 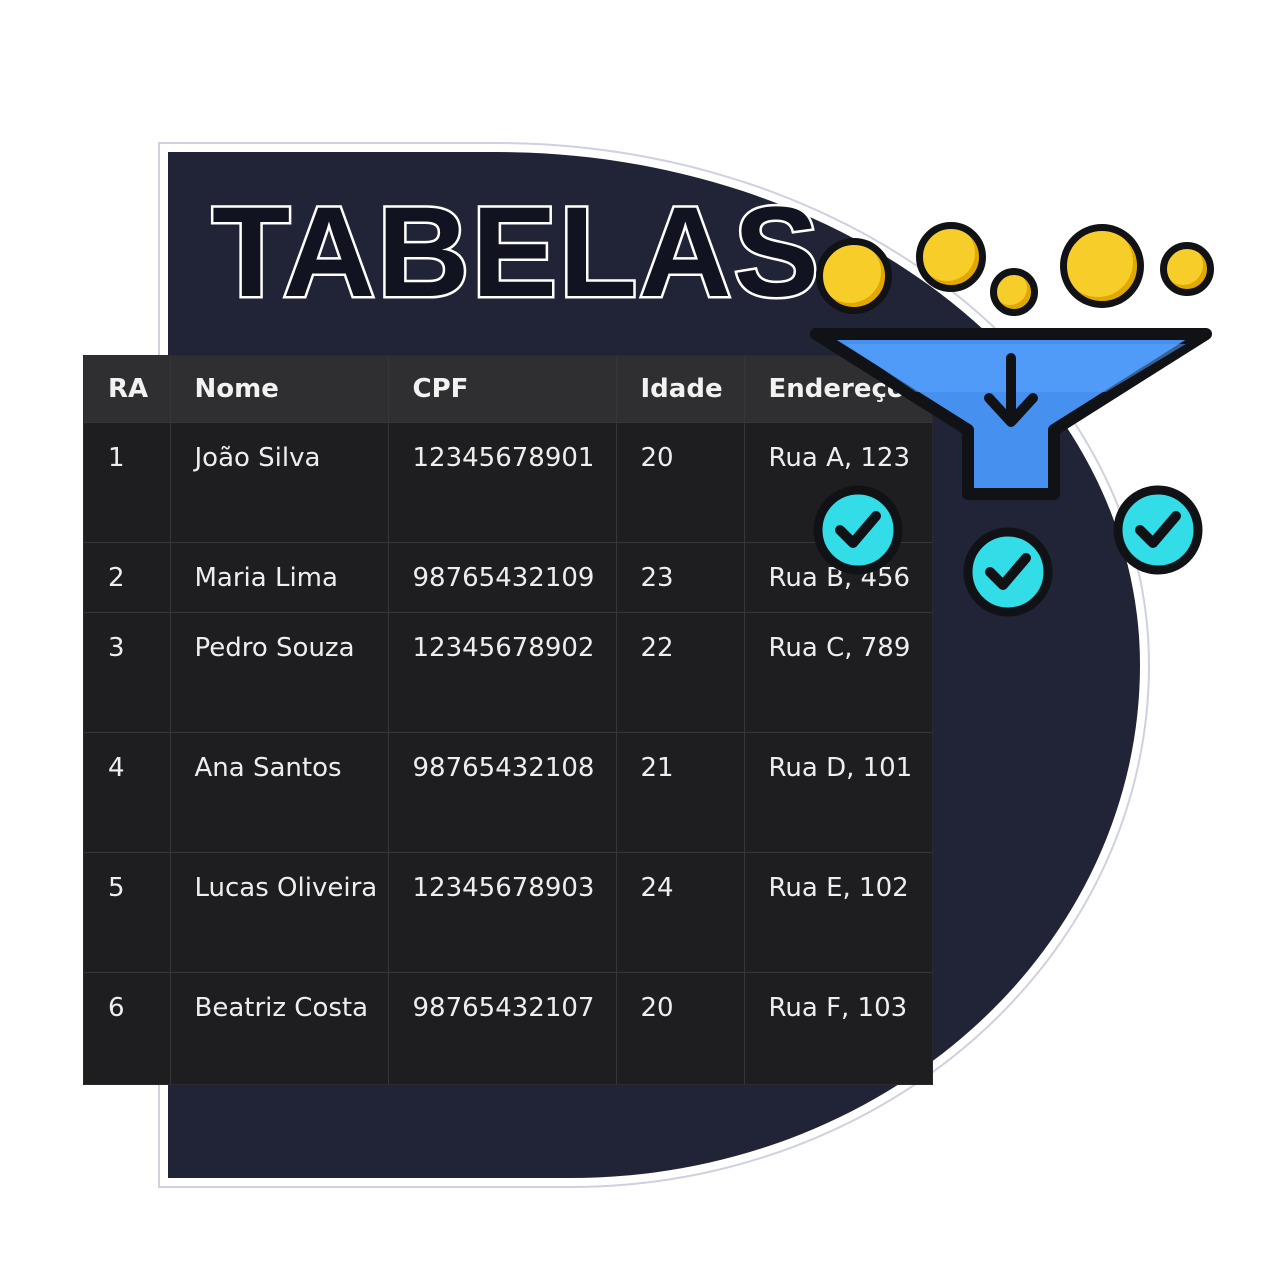 I want to click on table-row: 2 Maria Lima 98765432109 23 Rua B, 456, so click(x=508, y=577).